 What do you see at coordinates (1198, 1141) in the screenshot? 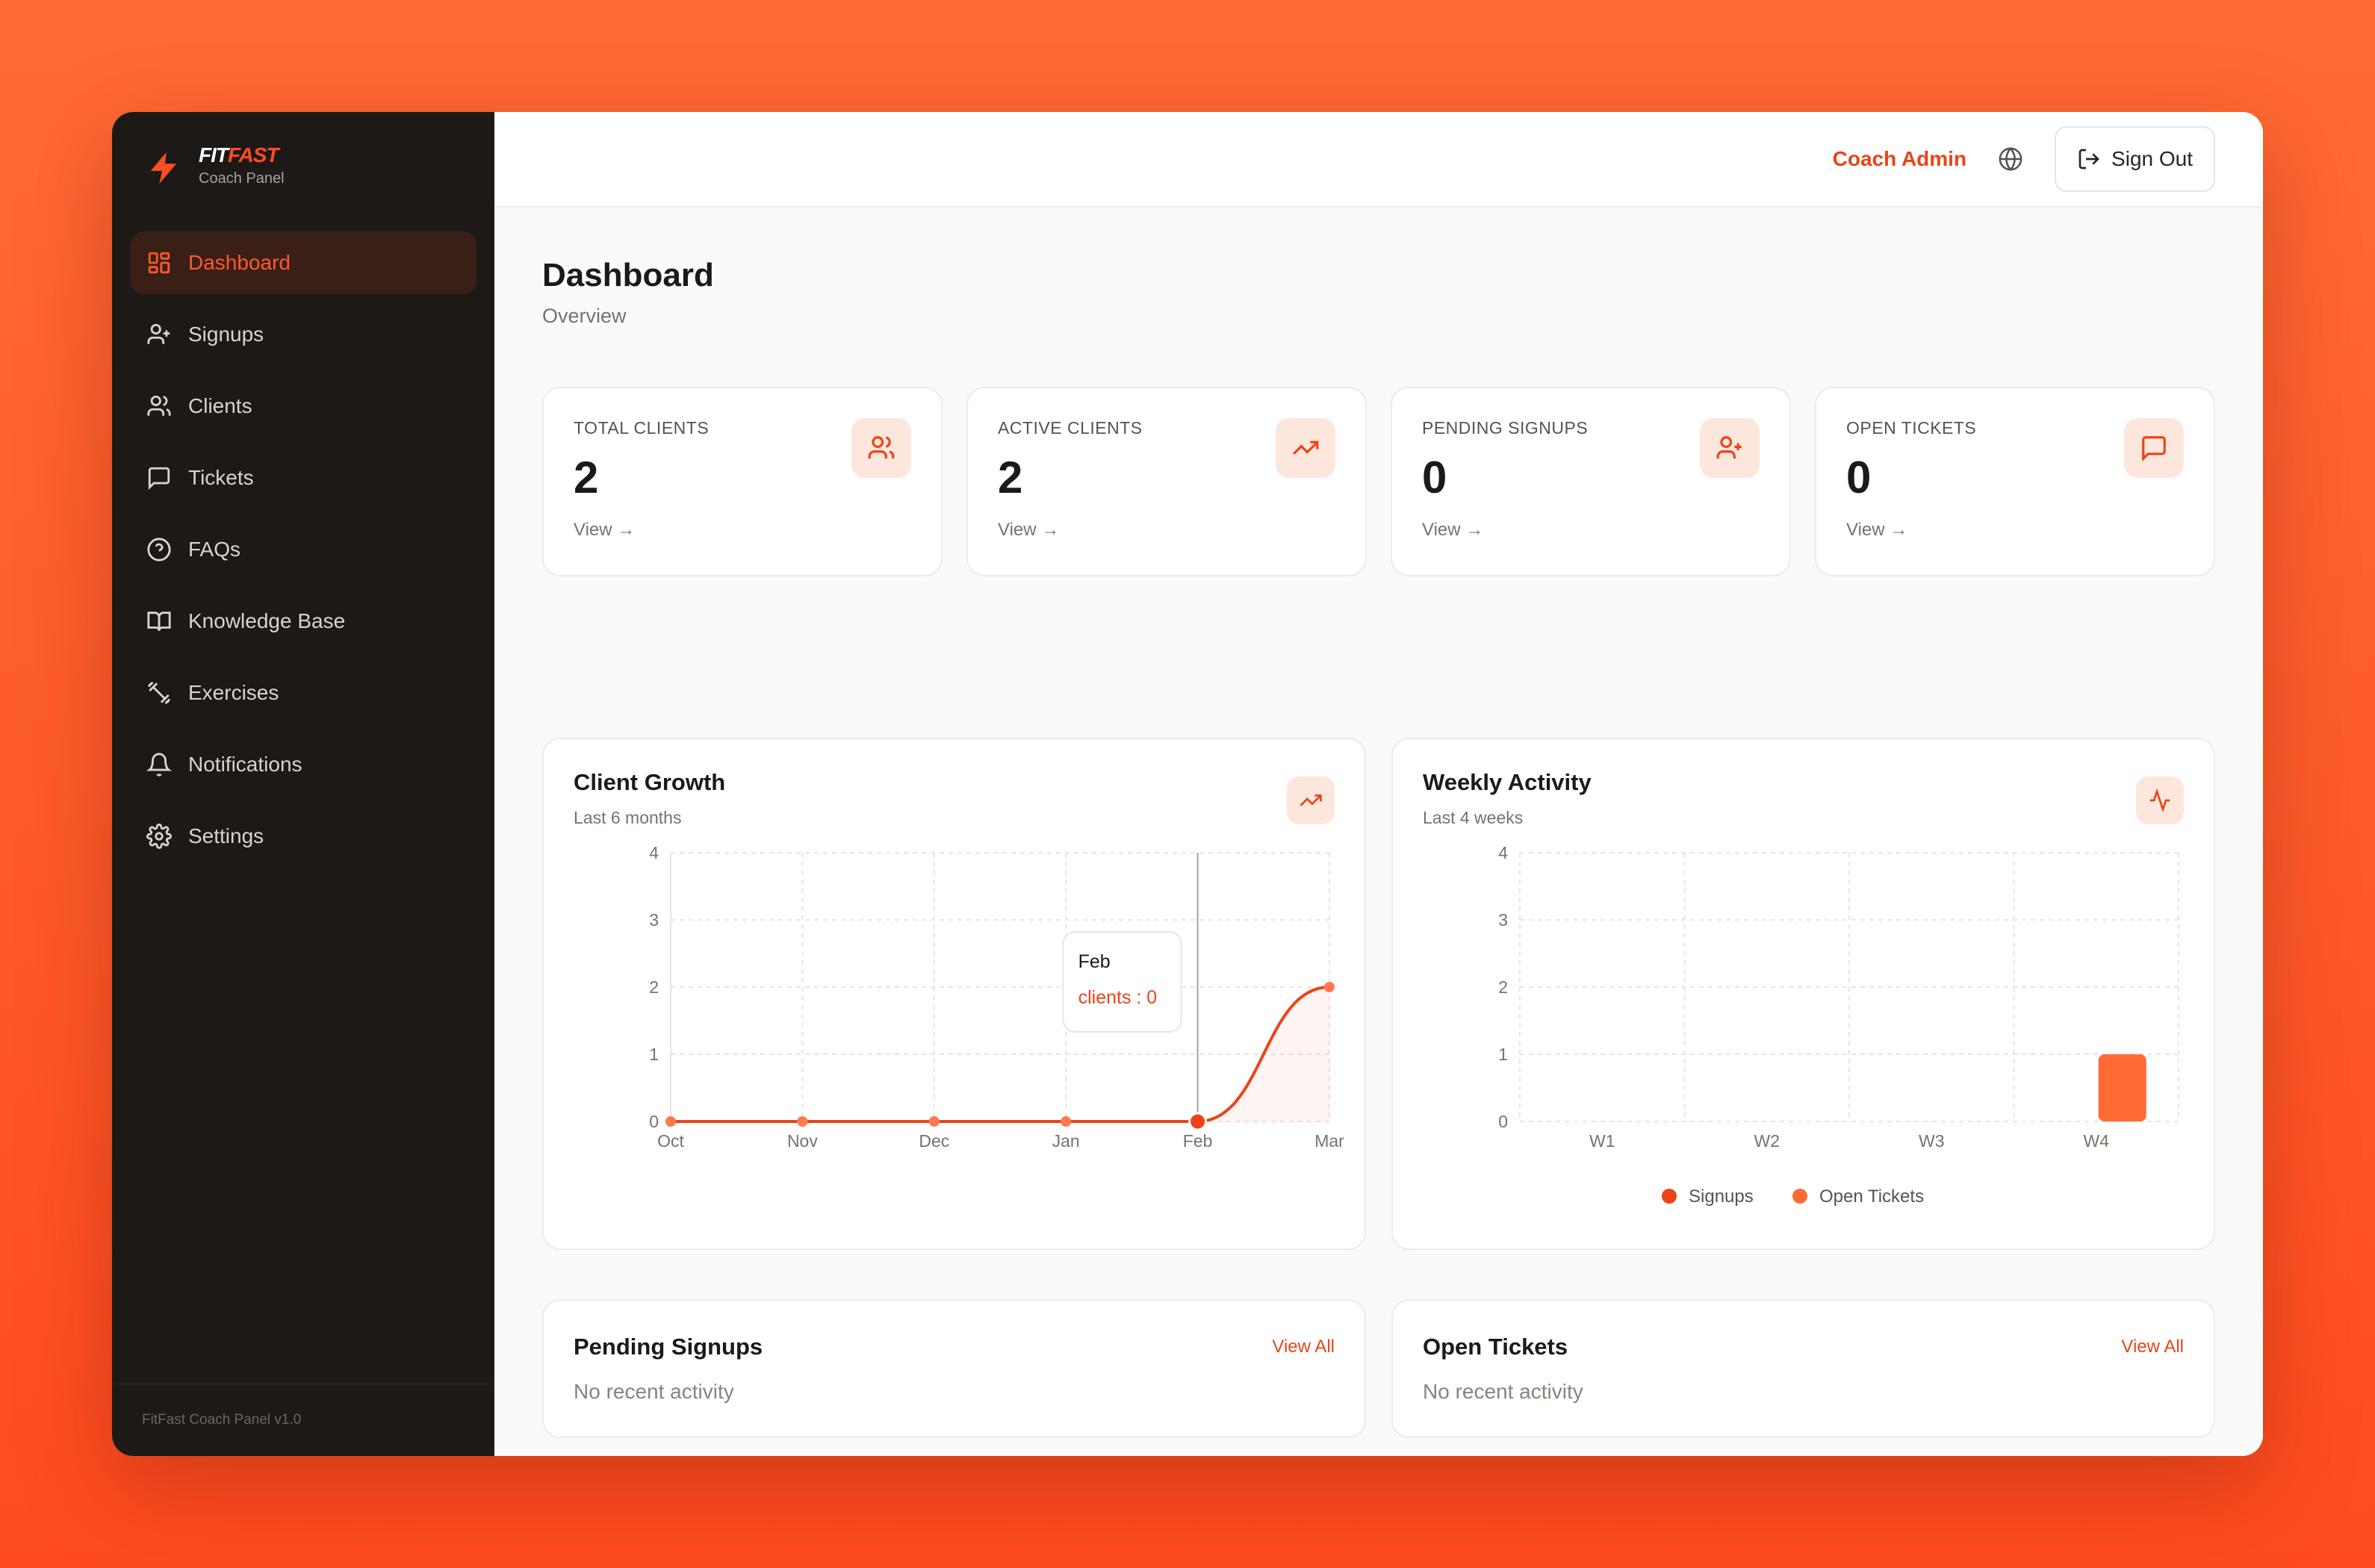
I see `x-tick-label: Feb` at bounding box center [1198, 1141].